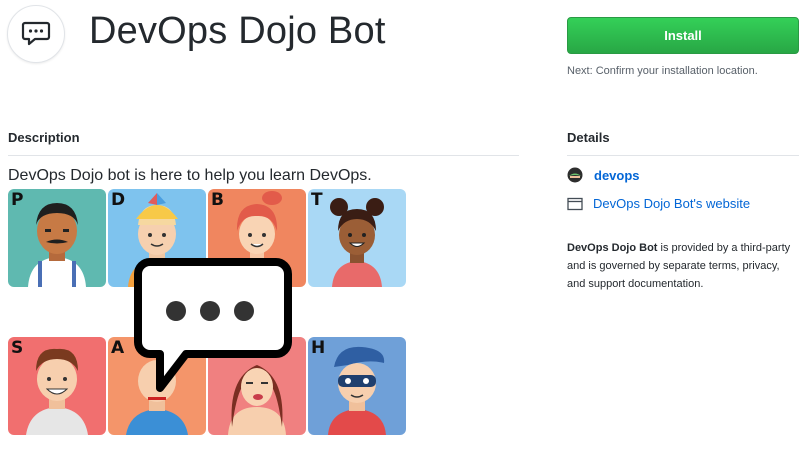 Image resolution: width=807 pixels, height=460 pixels. Describe the element at coordinates (575, 175) in the screenshot. I see `owner-avatar-icon` at that location.